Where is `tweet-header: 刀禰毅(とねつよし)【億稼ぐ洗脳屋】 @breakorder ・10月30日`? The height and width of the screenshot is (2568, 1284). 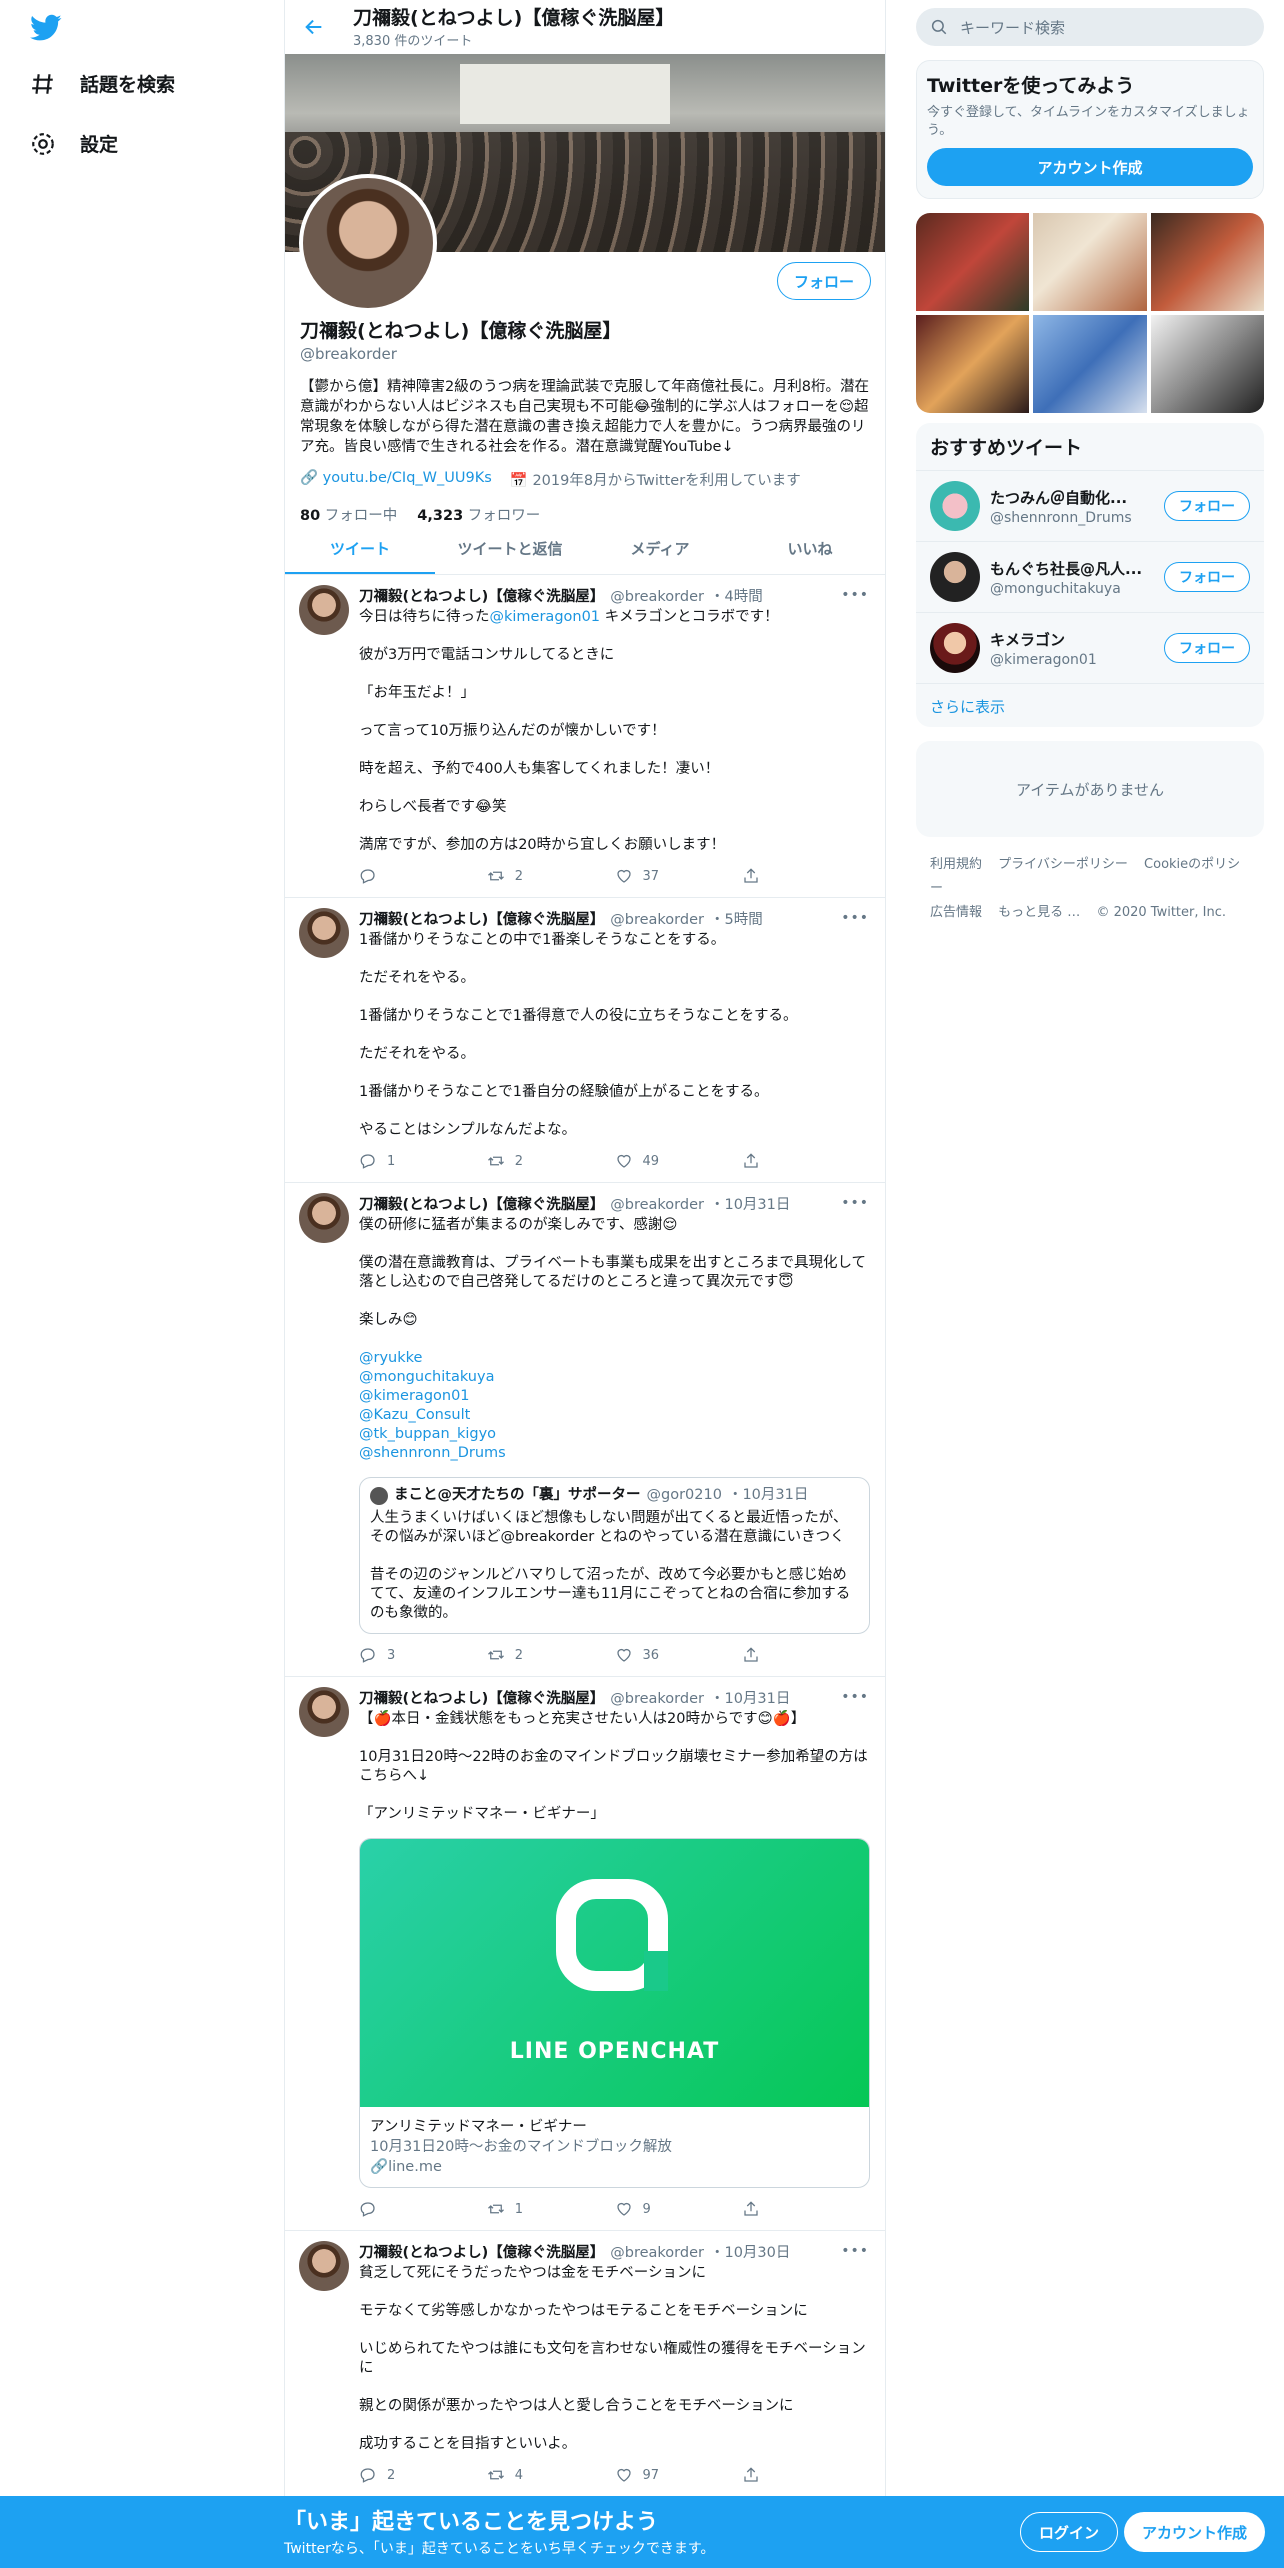
tweet-header: 刀禰毅(とねつよし)【億稼ぐ洗脳屋】 @breakorder ・10月30日 is located at coordinates (614, 2251).